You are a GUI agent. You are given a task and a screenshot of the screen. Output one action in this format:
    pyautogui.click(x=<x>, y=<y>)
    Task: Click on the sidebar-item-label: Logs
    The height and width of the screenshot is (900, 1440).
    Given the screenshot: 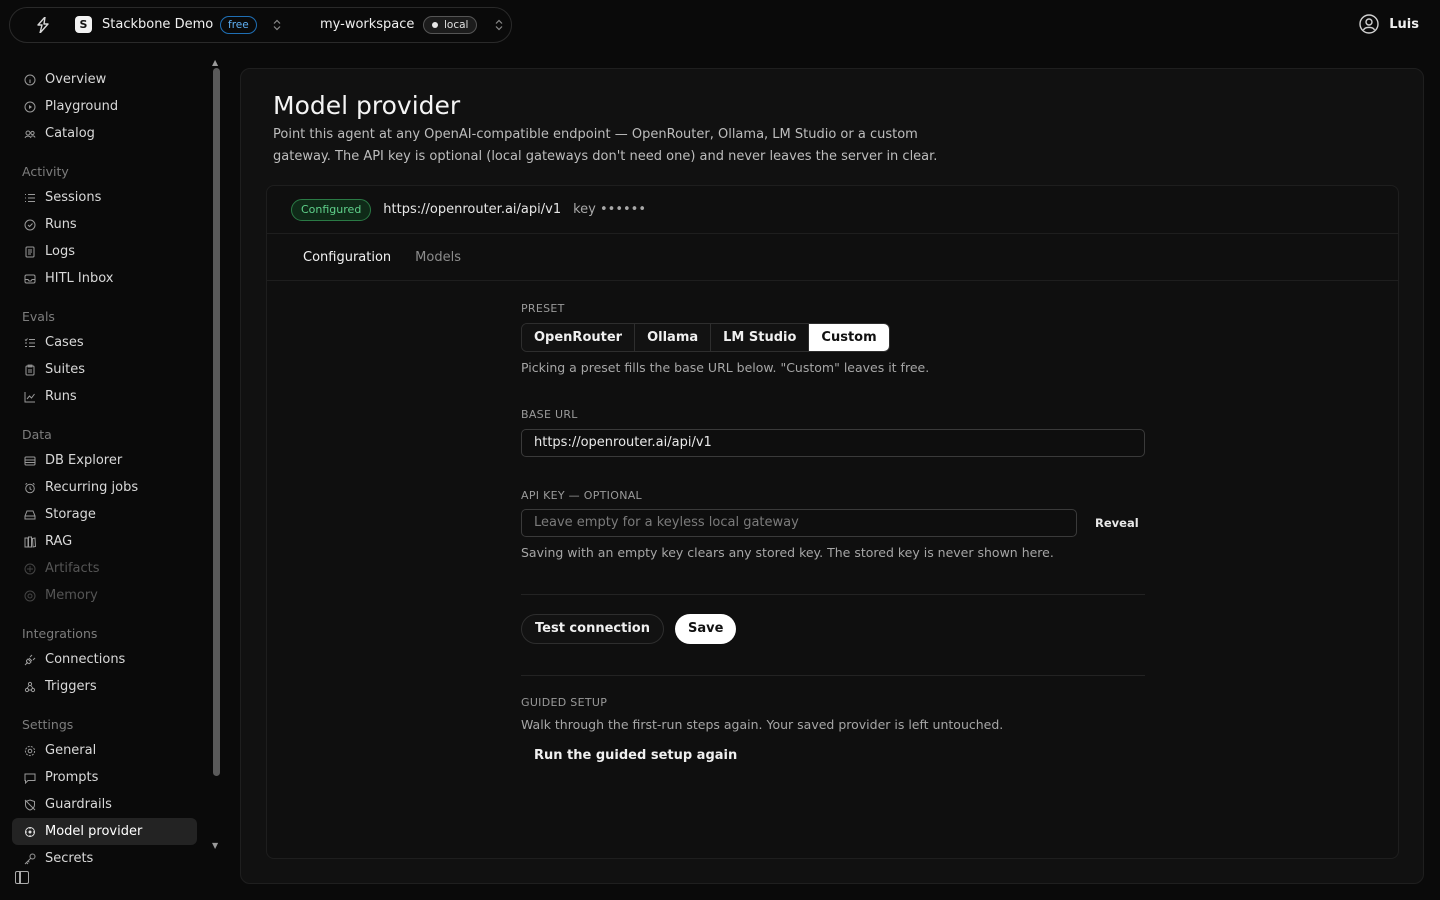 What is the action you would take?
    pyautogui.click(x=60, y=251)
    